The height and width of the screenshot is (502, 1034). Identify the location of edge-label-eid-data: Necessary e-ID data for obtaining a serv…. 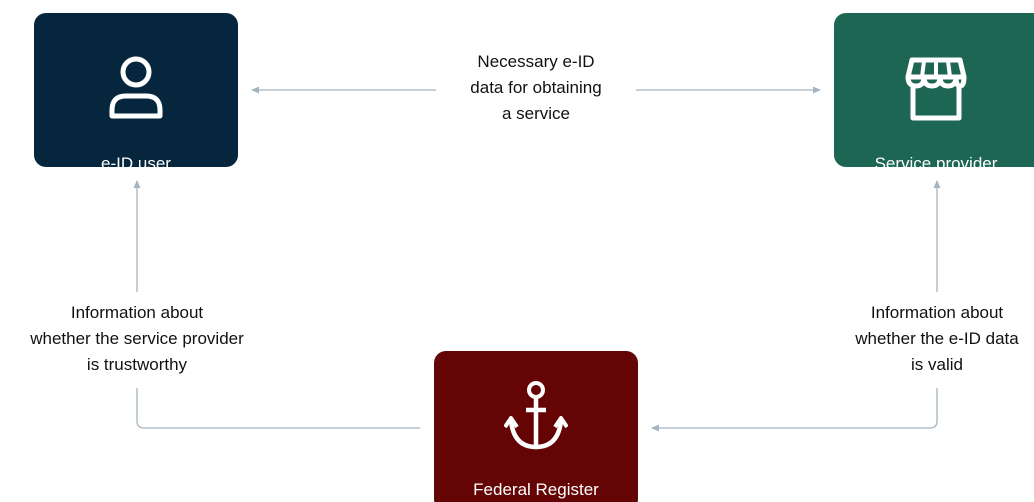
(536, 88).